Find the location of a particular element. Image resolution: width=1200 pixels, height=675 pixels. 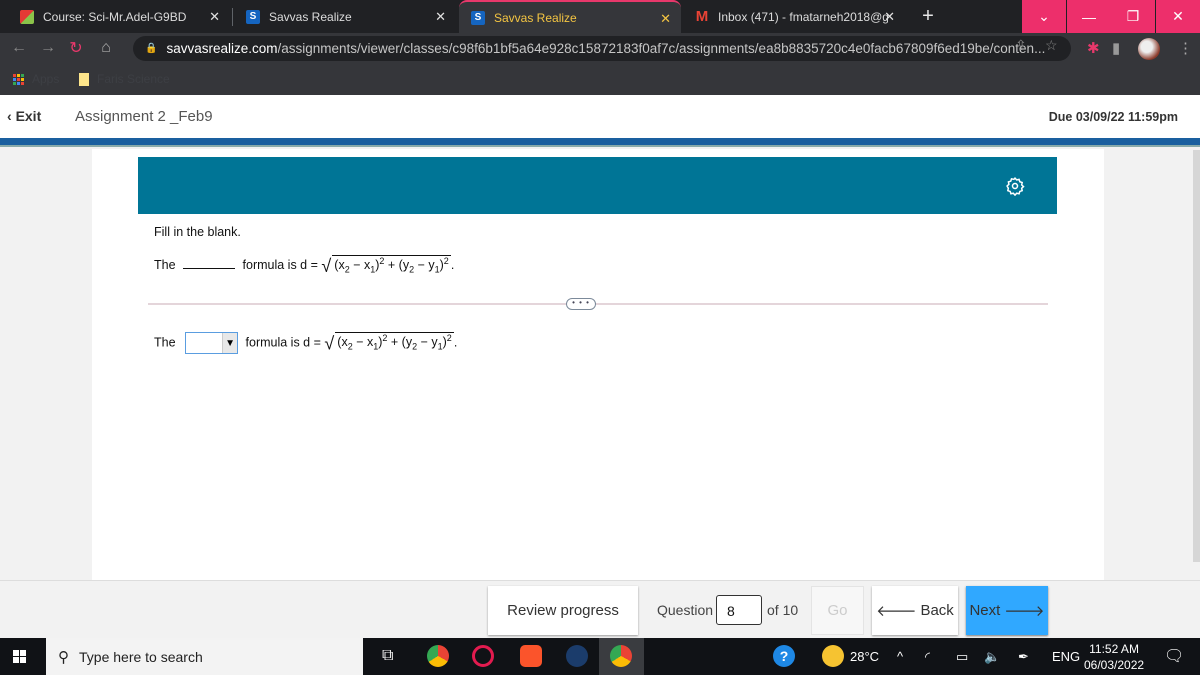

forward-arrow-icon: → is located at coordinates (48, 48).